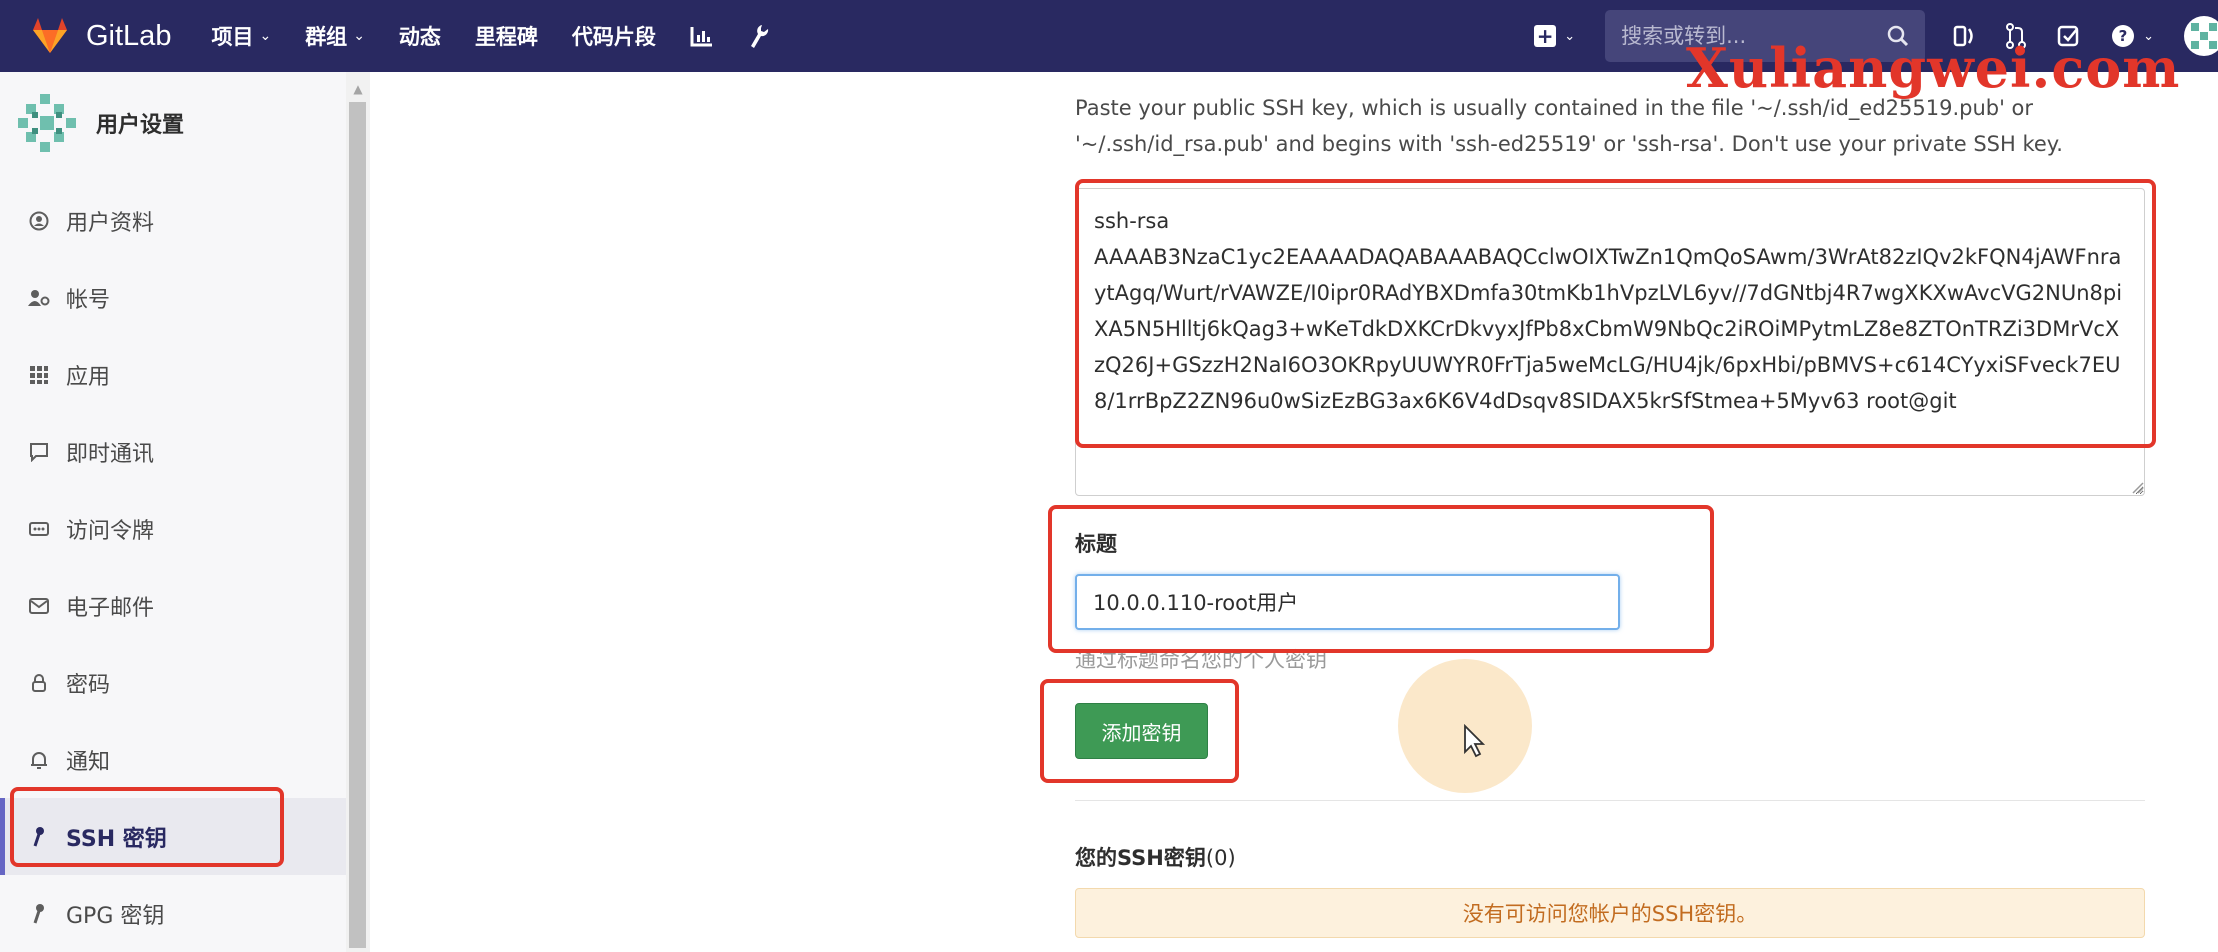  Describe the element at coordinates (173, 528) in the screenshot. I see `sidebar-item-access-tokens: 访问令牌` at that location.